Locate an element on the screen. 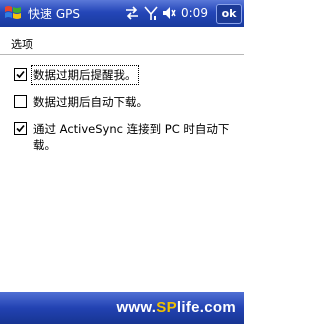  menu-bar: www.SPlife.com is located at coordinates (122, 308).